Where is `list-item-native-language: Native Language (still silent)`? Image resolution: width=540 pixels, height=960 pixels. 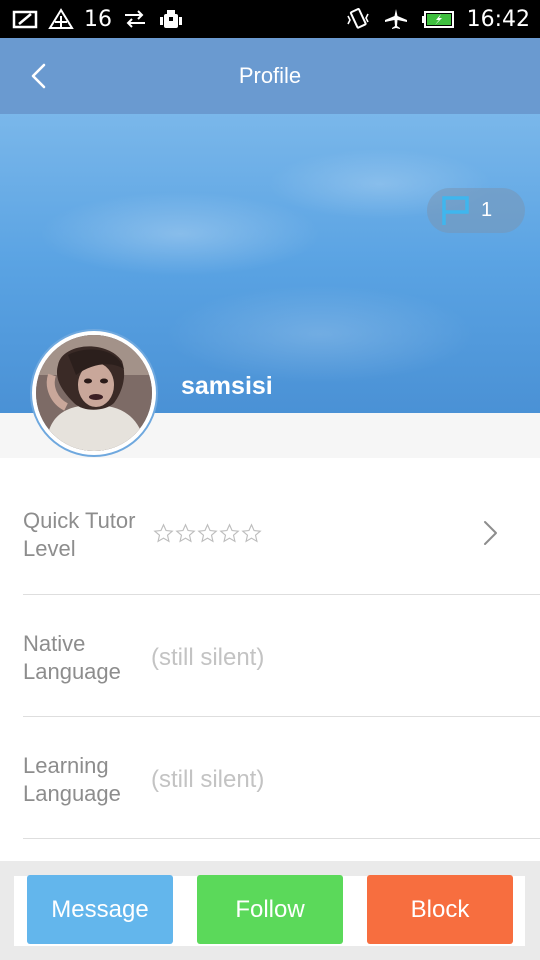
list-item-native-language: Native Language (still silent) is located at coordinates (281, 656).